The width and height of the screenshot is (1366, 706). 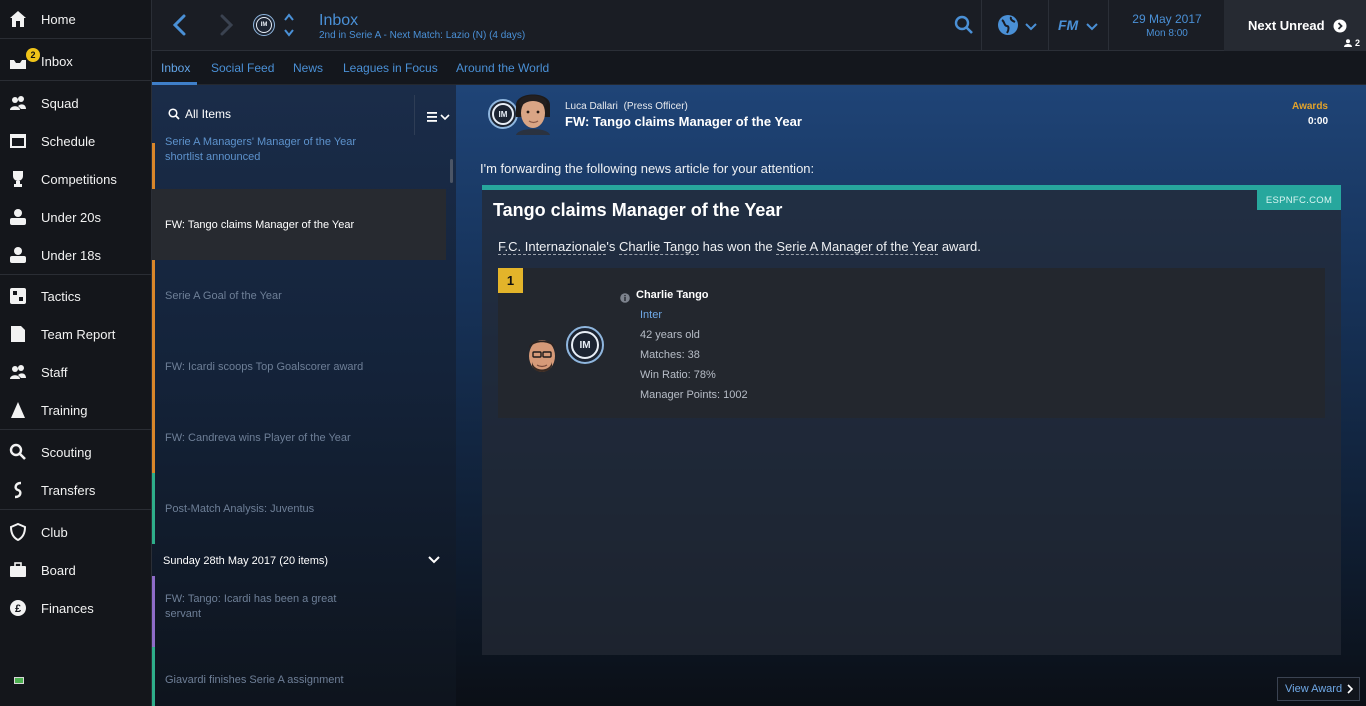 I want to click on list-item: Giavardi finishes Serie A assignment, so click(x=299, y=676).